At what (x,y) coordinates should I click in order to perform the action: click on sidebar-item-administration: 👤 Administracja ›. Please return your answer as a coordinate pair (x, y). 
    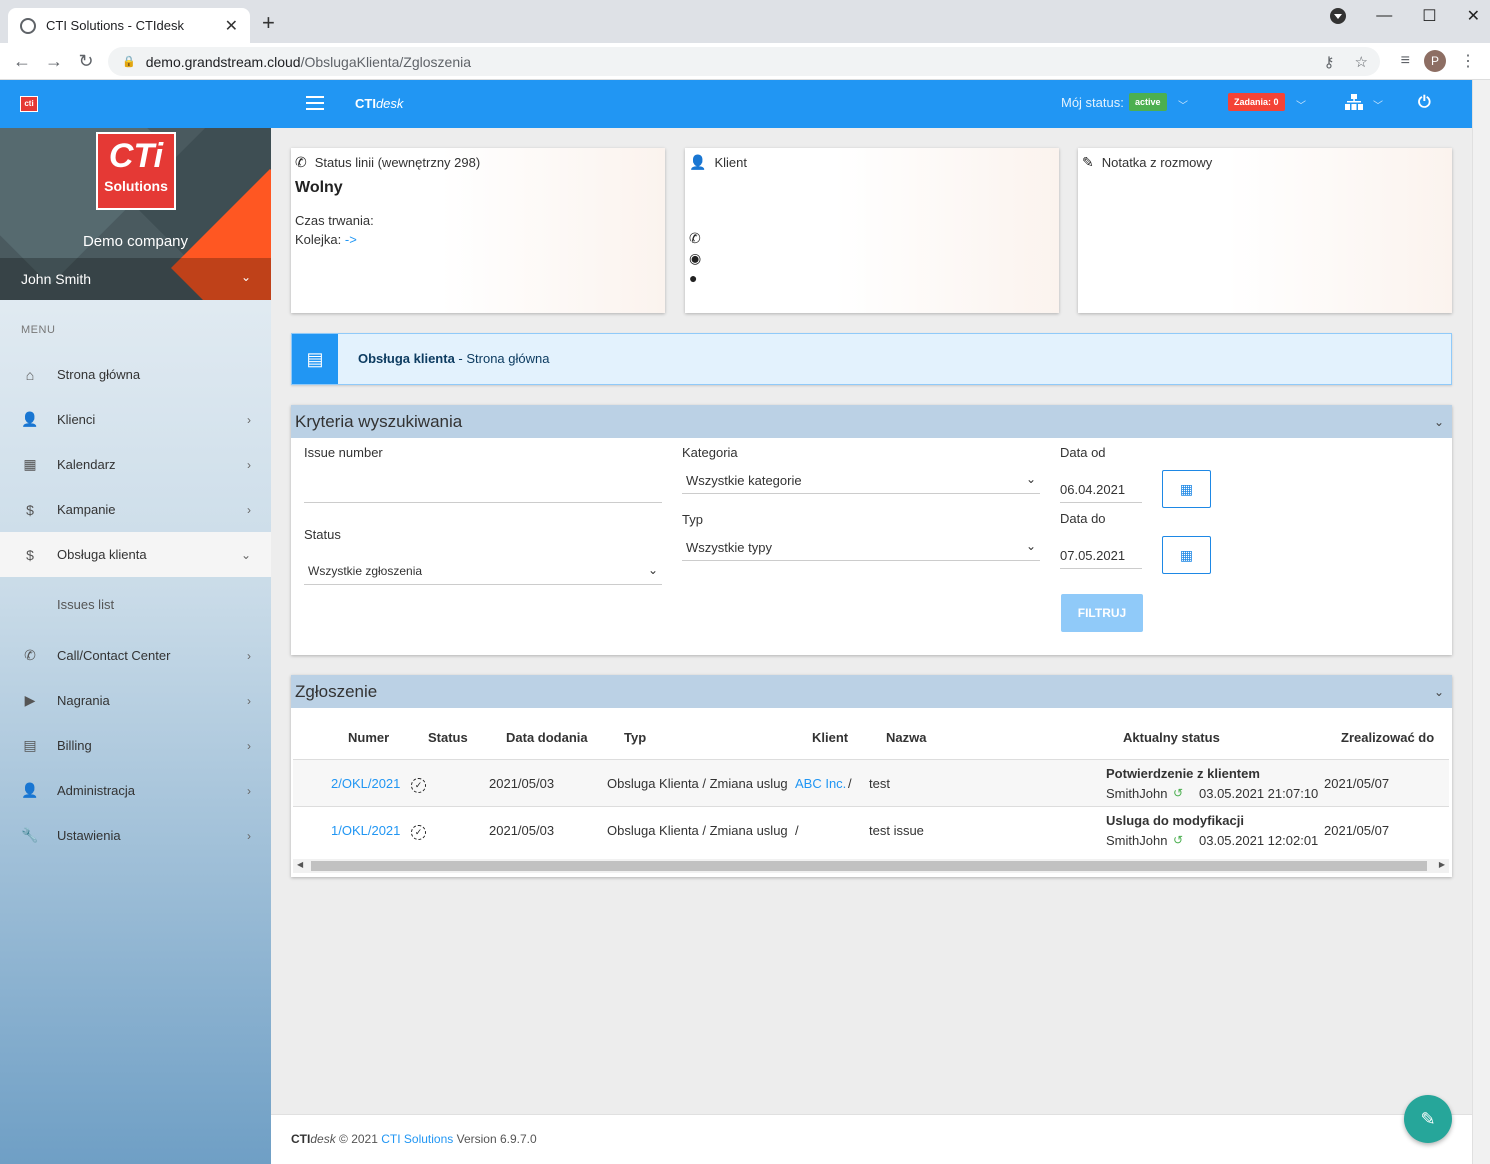
    Looking at the image, I should click on (135, 790).